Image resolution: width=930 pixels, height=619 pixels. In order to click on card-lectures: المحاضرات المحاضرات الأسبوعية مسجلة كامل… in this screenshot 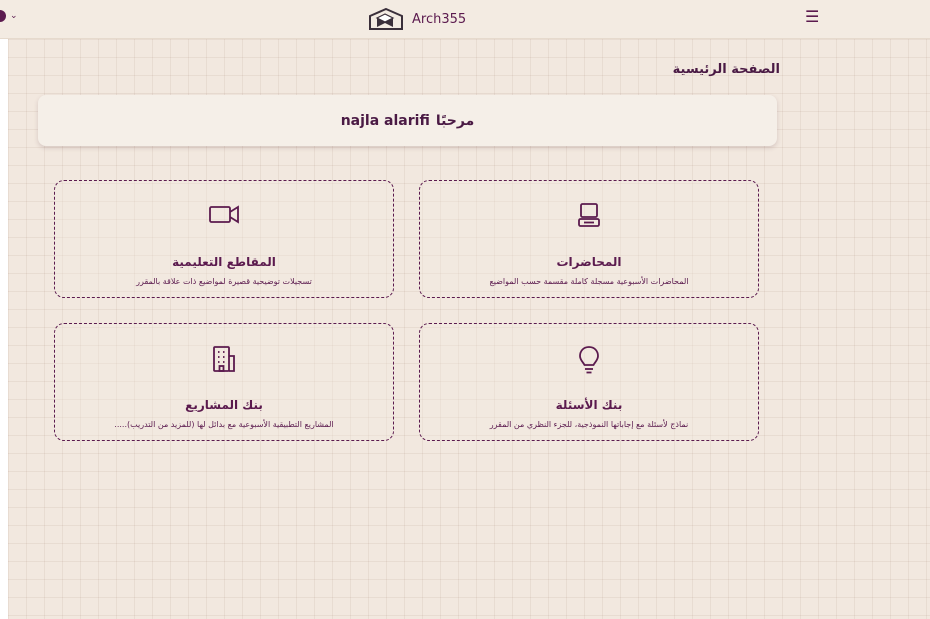, I will do `click(589, 239)`.